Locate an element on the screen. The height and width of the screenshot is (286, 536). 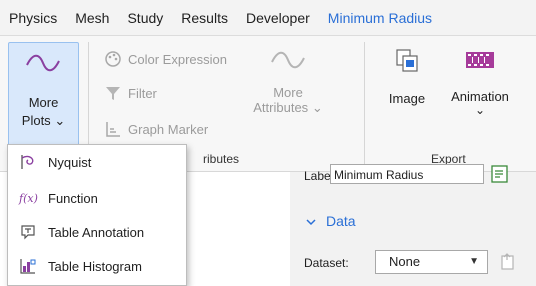
dropdown-arrow-icon: ▼ is located at coordinates (474, 261).